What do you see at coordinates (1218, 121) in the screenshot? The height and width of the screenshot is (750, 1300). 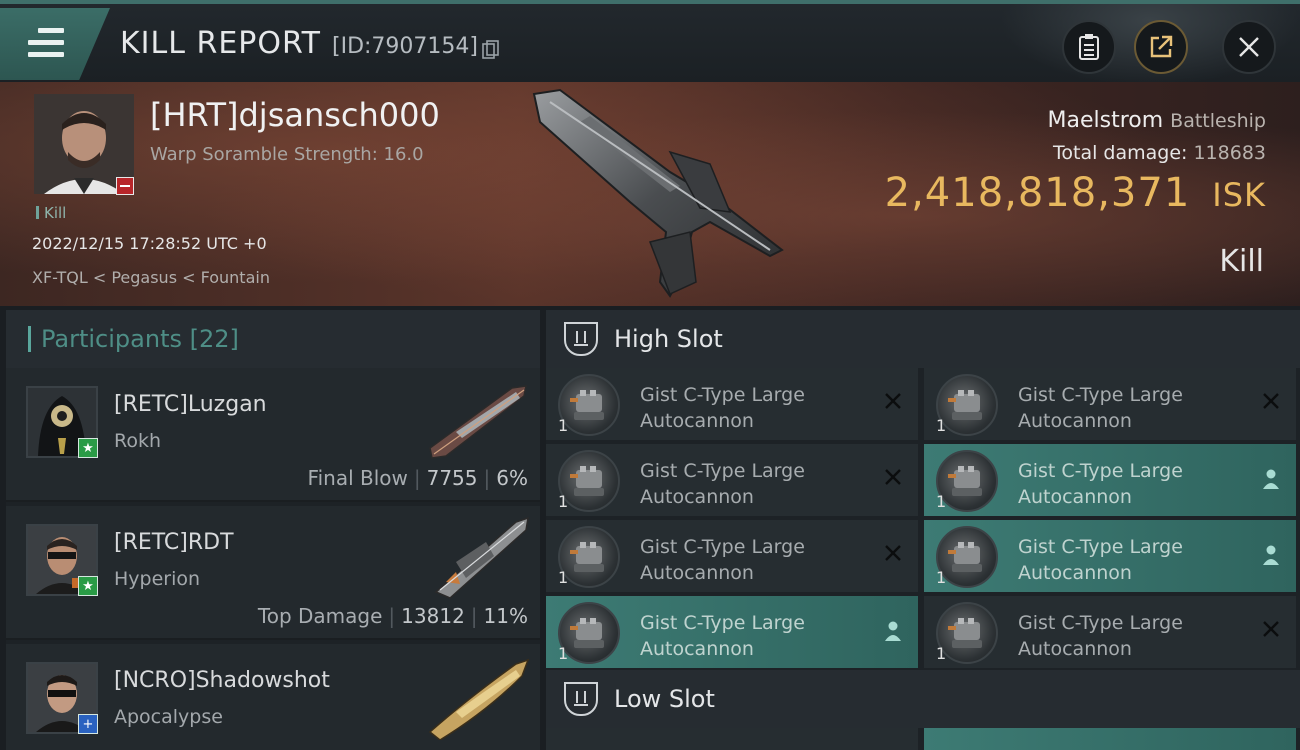 I see `ship-class: Battleship` at bounding box center [1218, 121].